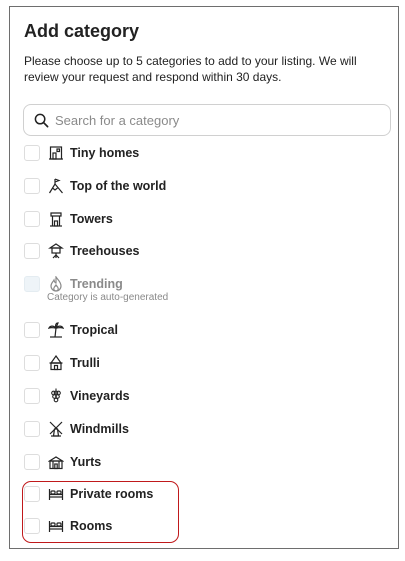  Describe the element at coordinates (68, 219) in the screenshot. I see `category-towers: Towers` at that location.